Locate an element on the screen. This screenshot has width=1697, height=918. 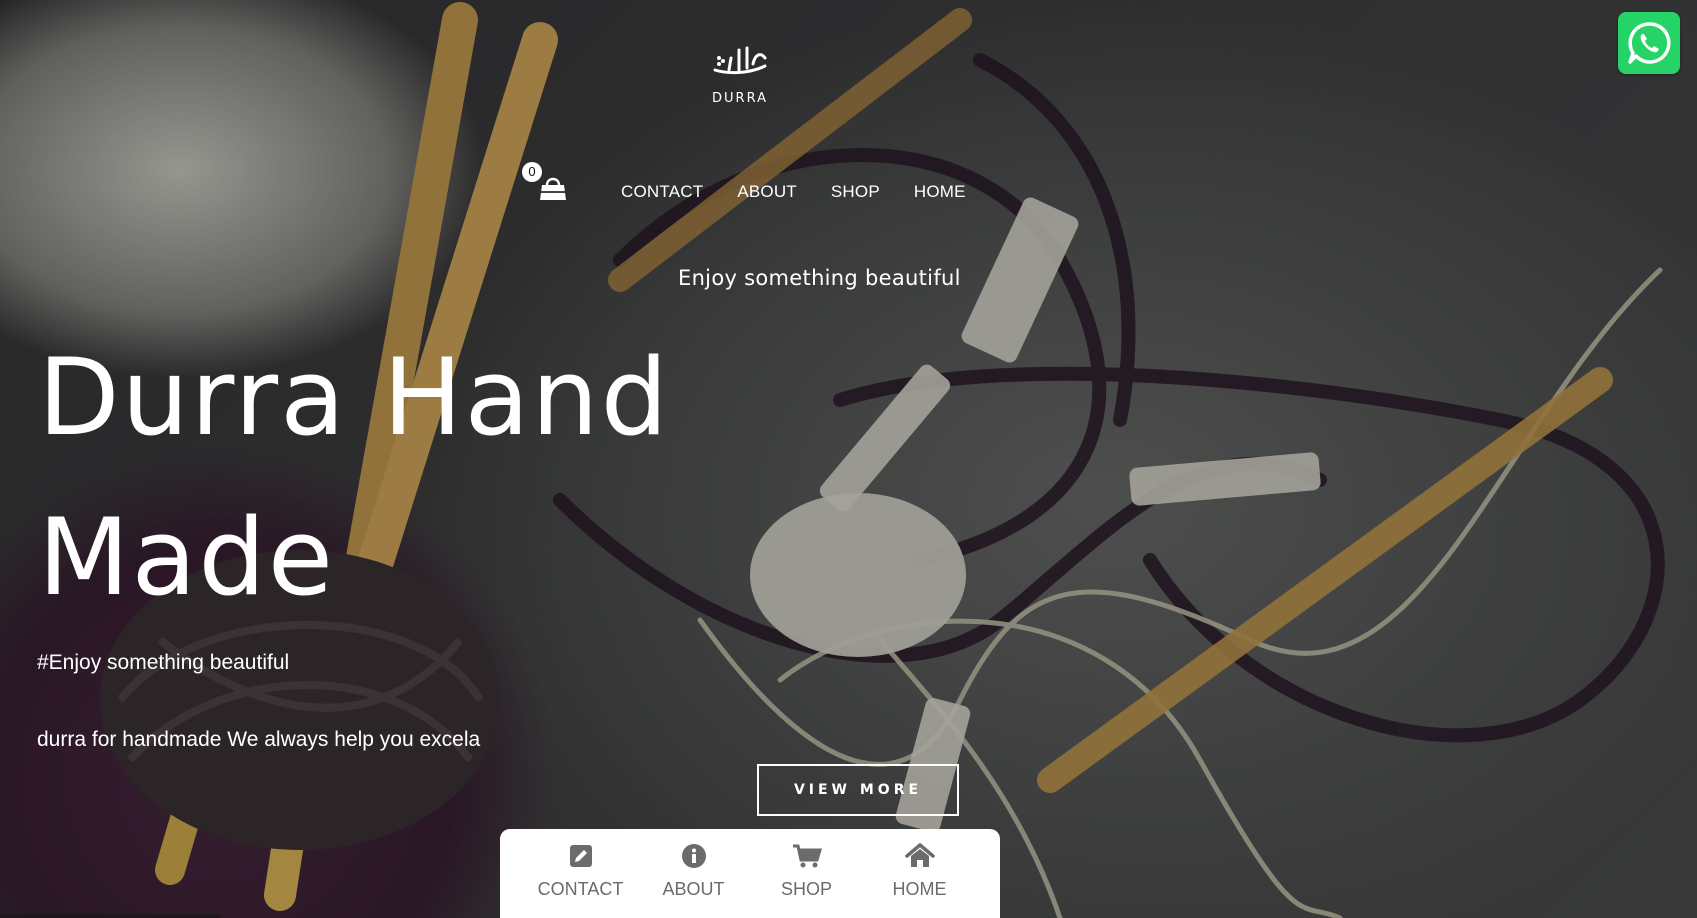
nav-shop: SHOP is located at coordinates (855, 192).